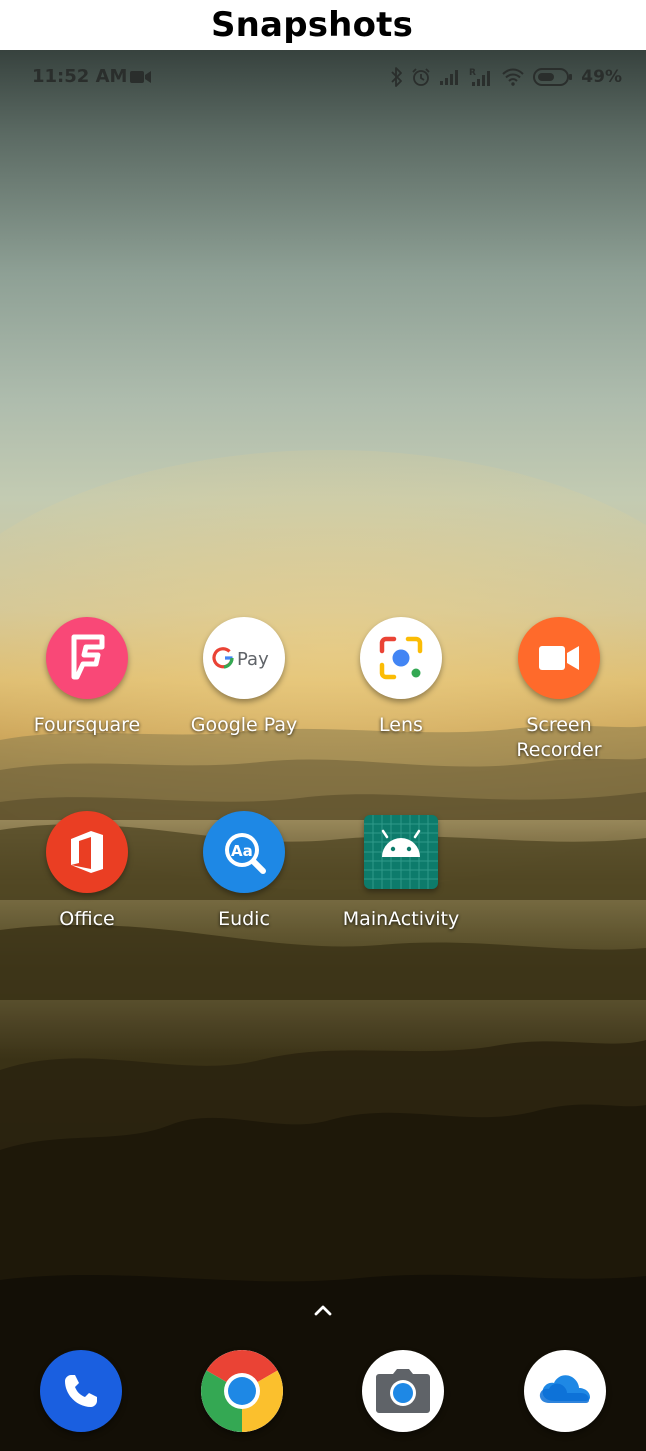 The image size is (646, 1451). Describe the element at coordinates (244, 725) in the screenshot. I see `app-label: Google Pay` at that location.